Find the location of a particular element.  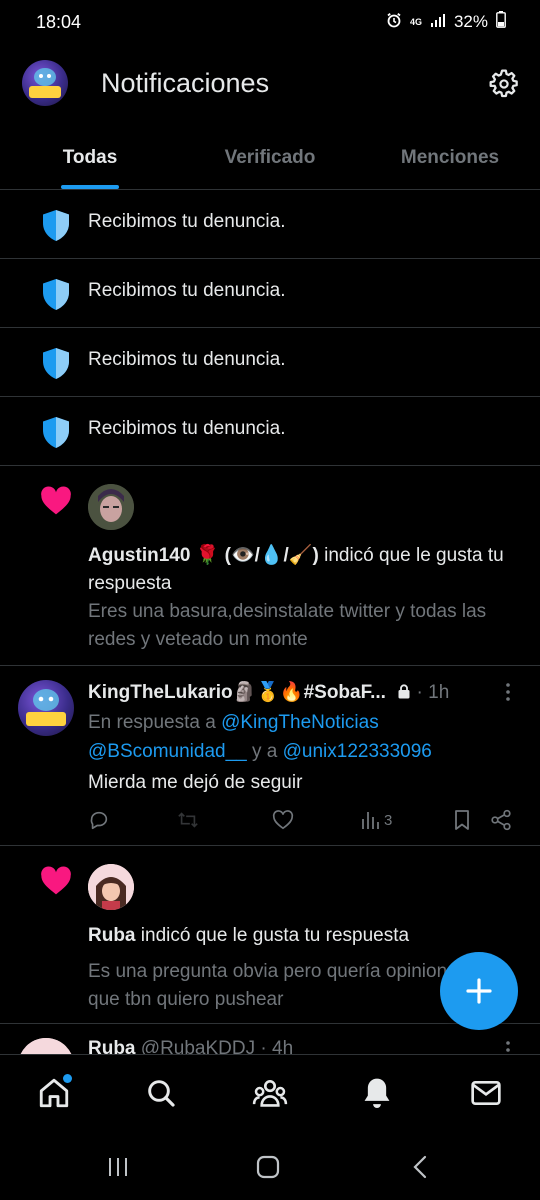

views-button: 3 is located at coordinates (376, 820).